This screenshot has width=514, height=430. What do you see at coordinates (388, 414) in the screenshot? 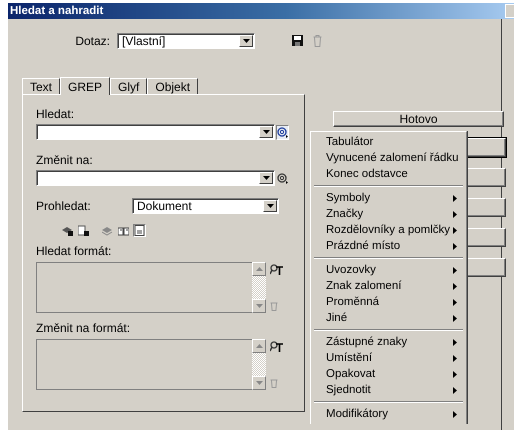
I see `menu-item: Modifikátory` at bounding box center [388, 414].